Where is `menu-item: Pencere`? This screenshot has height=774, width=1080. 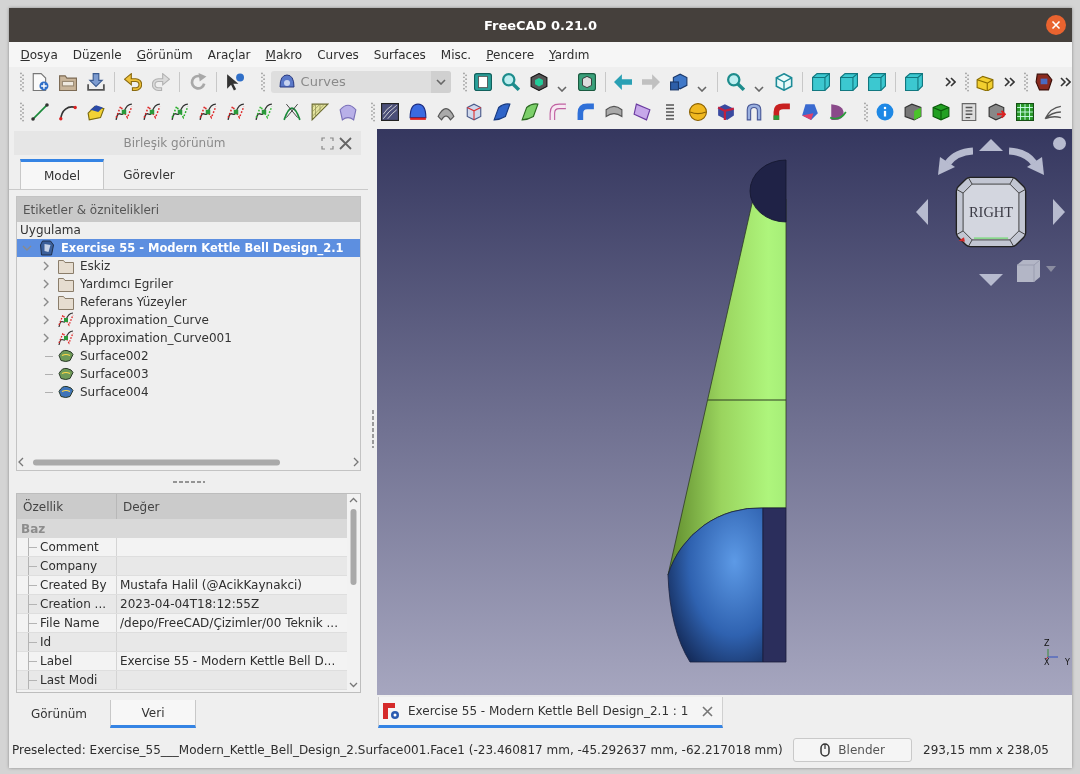
menu-item: Pencere is located at coordinates (510, 54).